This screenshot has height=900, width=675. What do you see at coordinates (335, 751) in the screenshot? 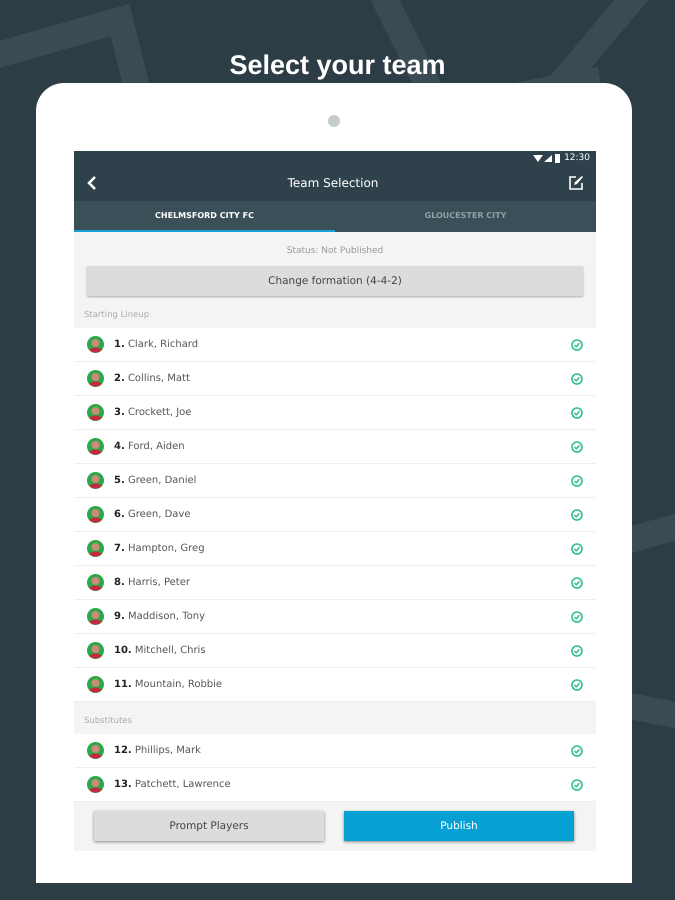
I see `player-row: 12. Phillips, Mark` at bounding box center [335, 751].